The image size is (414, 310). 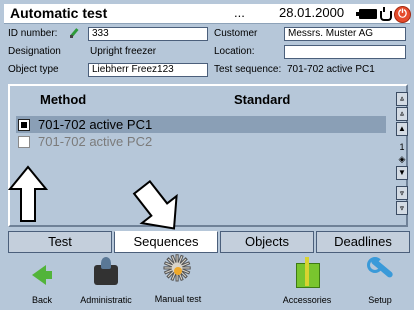 What do you see at coordinates (201, 124) in the screenshot?
I see `list-item: 701-702 active PC1` at bounding box center [201, 124].